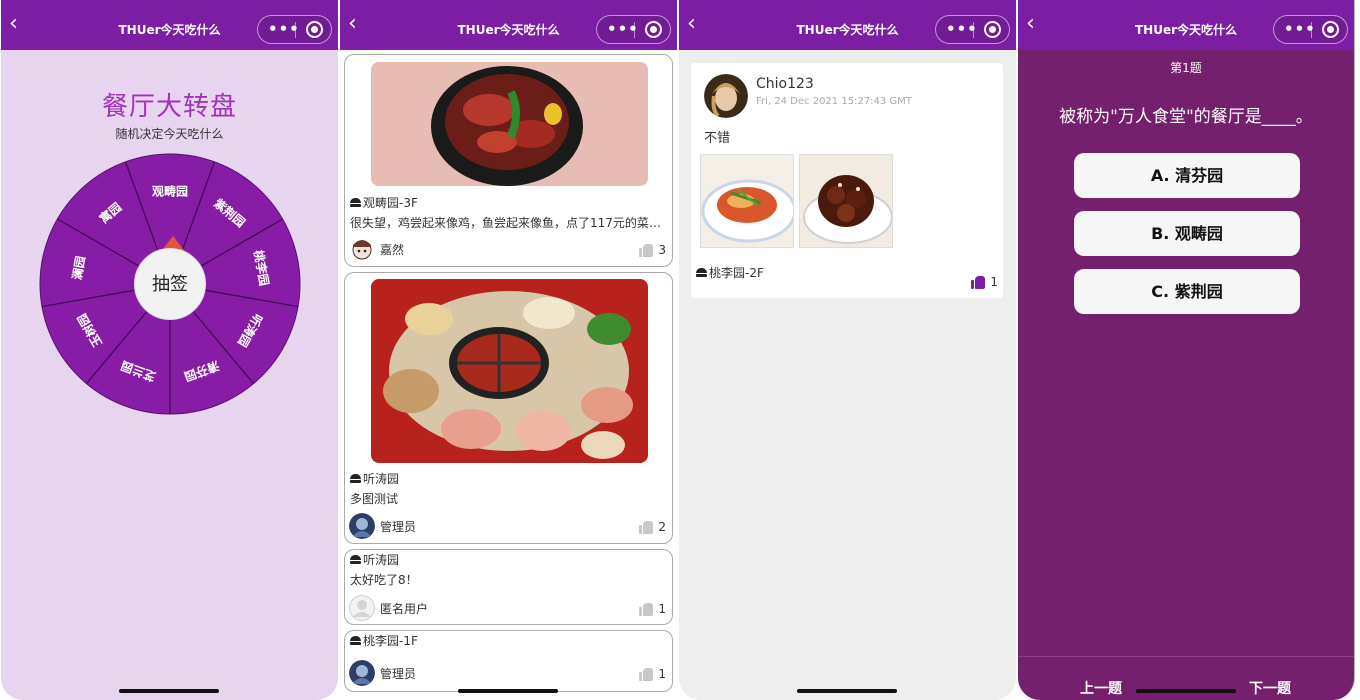  I want to click on like-count: 2, so click(662, 527).